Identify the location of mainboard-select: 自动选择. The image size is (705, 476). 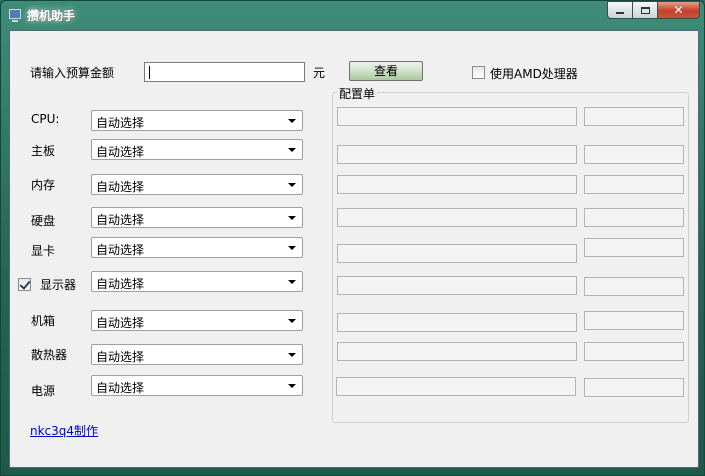
(197, 149).